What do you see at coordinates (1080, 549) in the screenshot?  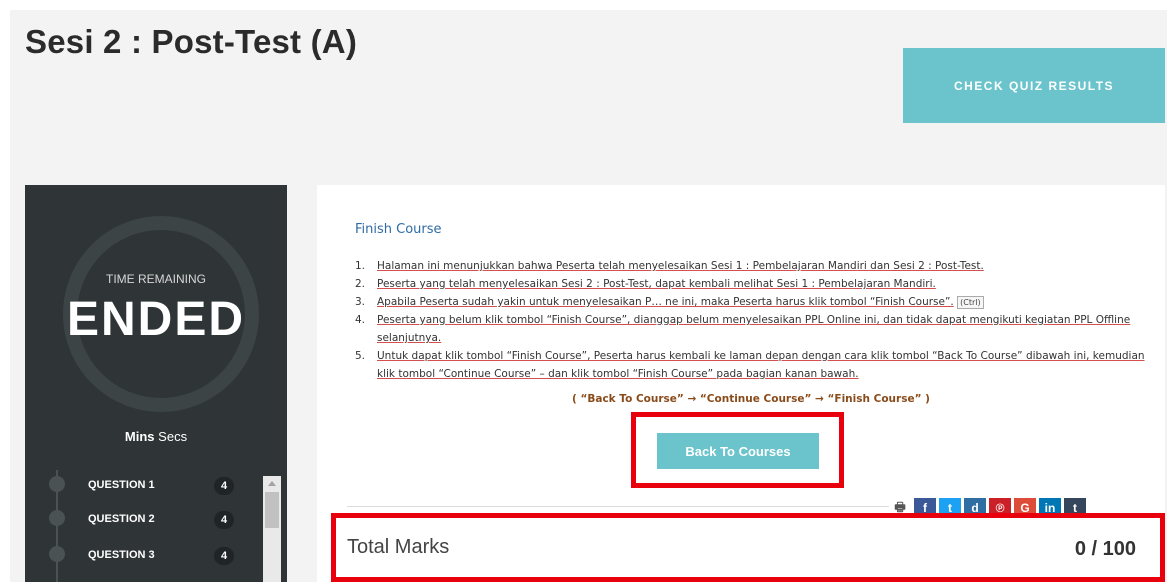 I see `score-value: 0` at bounding box center [1080, 549].